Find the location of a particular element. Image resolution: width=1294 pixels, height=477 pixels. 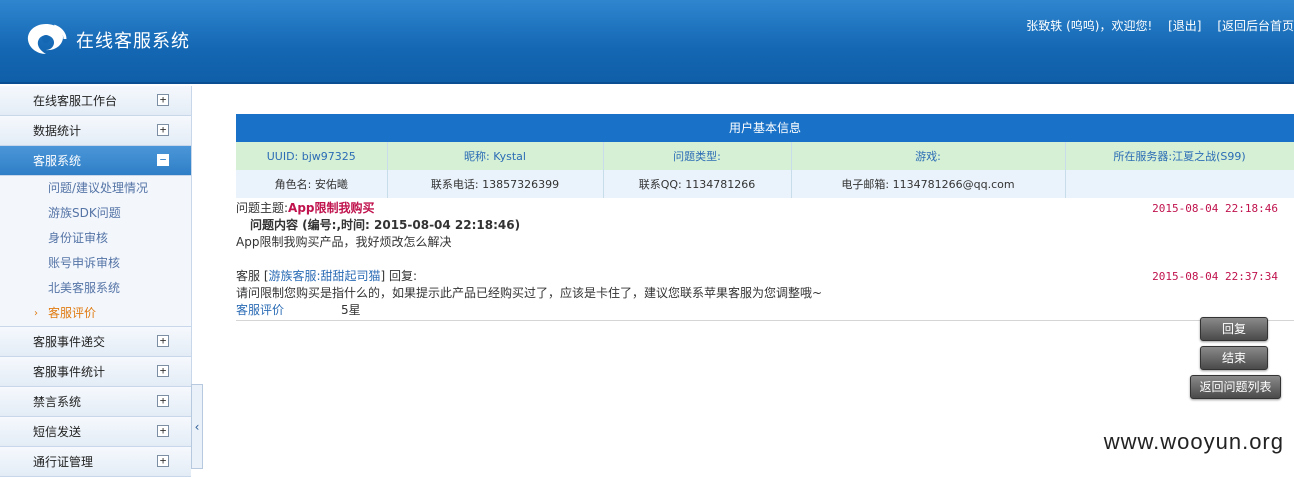

sidebar-item-na-cs: 北美客服系统 is located at coordinates (95, 288).